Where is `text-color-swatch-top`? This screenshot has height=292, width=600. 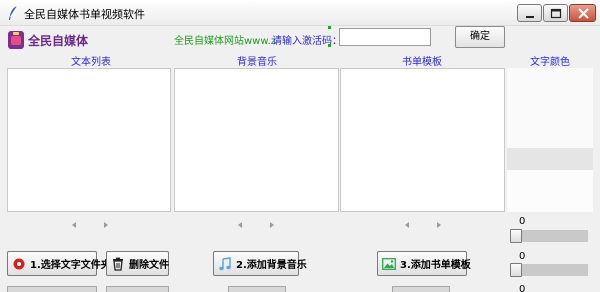
text-color-swatch-top is located at coordinates (550, 108).